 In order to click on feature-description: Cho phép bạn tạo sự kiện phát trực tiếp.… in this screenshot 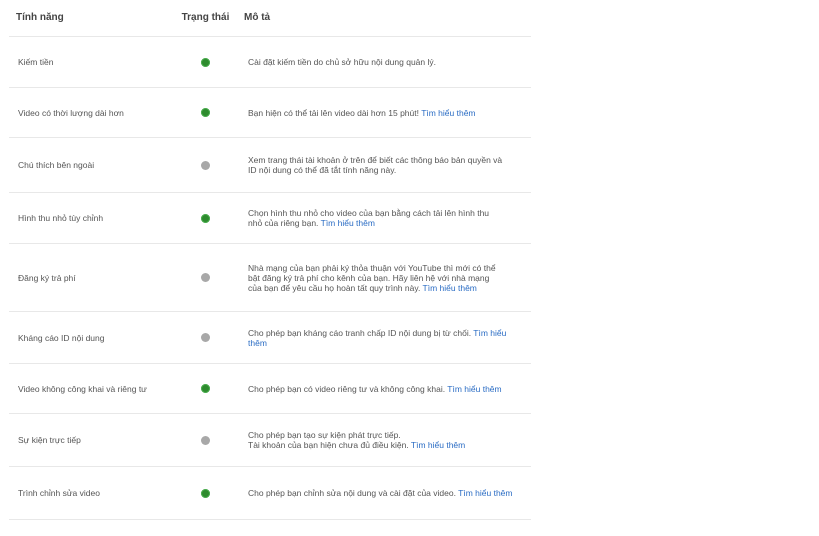, I will do `click(387, 440)`.